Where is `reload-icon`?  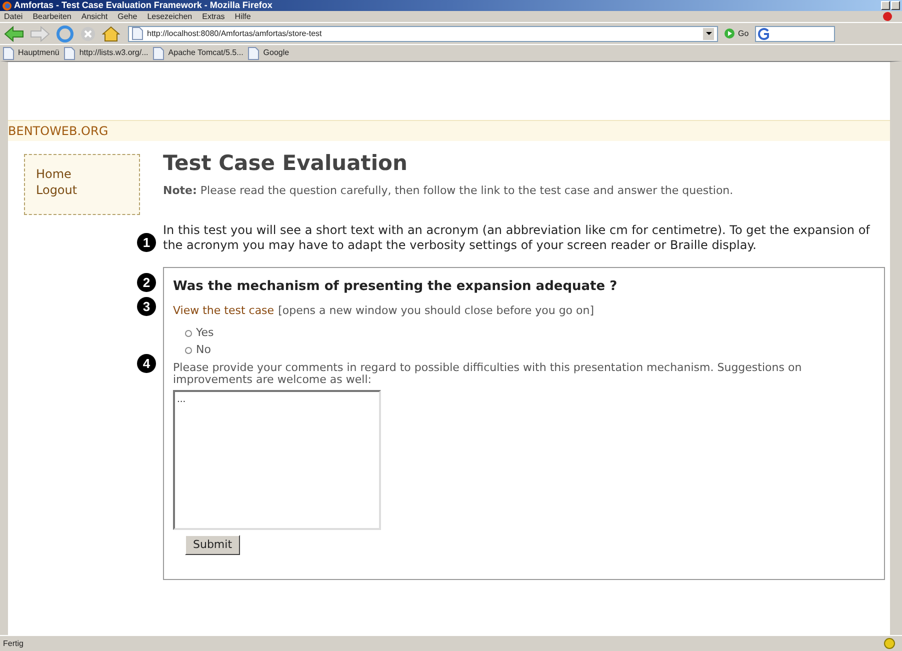
reload-icon is located at coordinates (65, 33).